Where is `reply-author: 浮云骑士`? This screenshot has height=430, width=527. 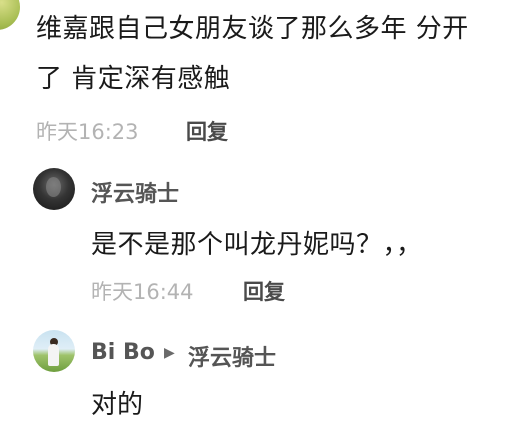
reply-author: 浮云骑士 is located at coordinates (135, 192).